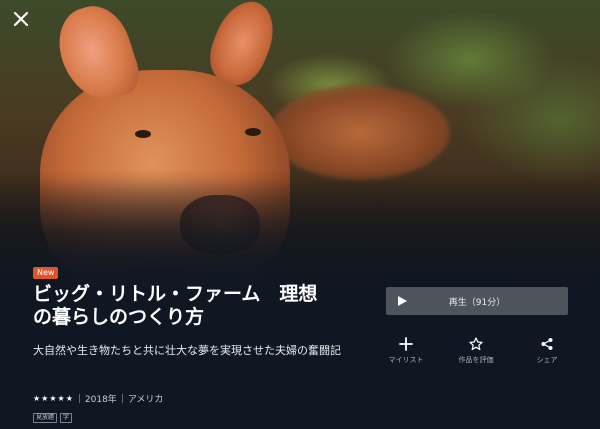  I want to click on tag-unlimited: 見放題, so click(45, 418).